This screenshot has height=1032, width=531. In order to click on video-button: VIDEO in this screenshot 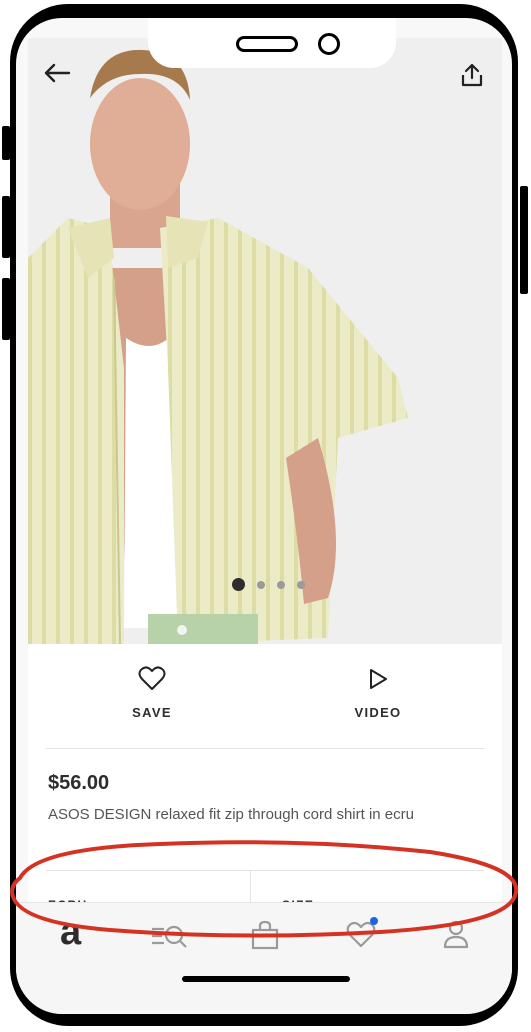, I will do `click(378, 693)`.